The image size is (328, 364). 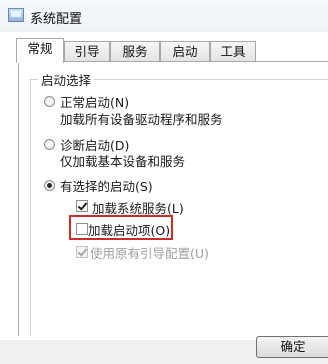 What do you see at coordinates (106, 185) in the screenshot?
I see `selective-startup-label: 有选择的启动(S)` at bounding box center [106, 185].